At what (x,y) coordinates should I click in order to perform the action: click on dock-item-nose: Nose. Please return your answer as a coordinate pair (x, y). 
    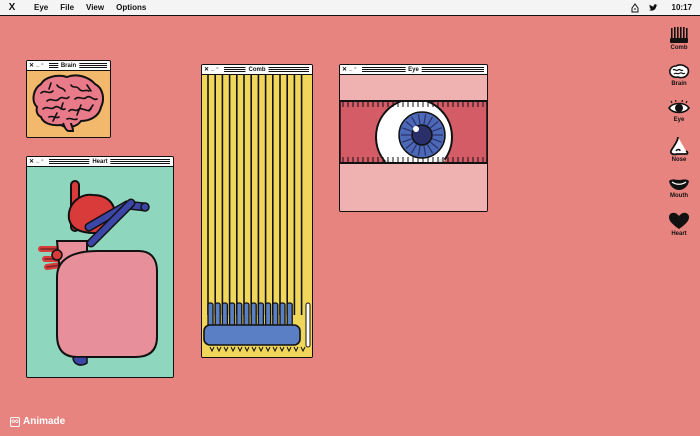
    Looking at the image, I should click on (679, 149).